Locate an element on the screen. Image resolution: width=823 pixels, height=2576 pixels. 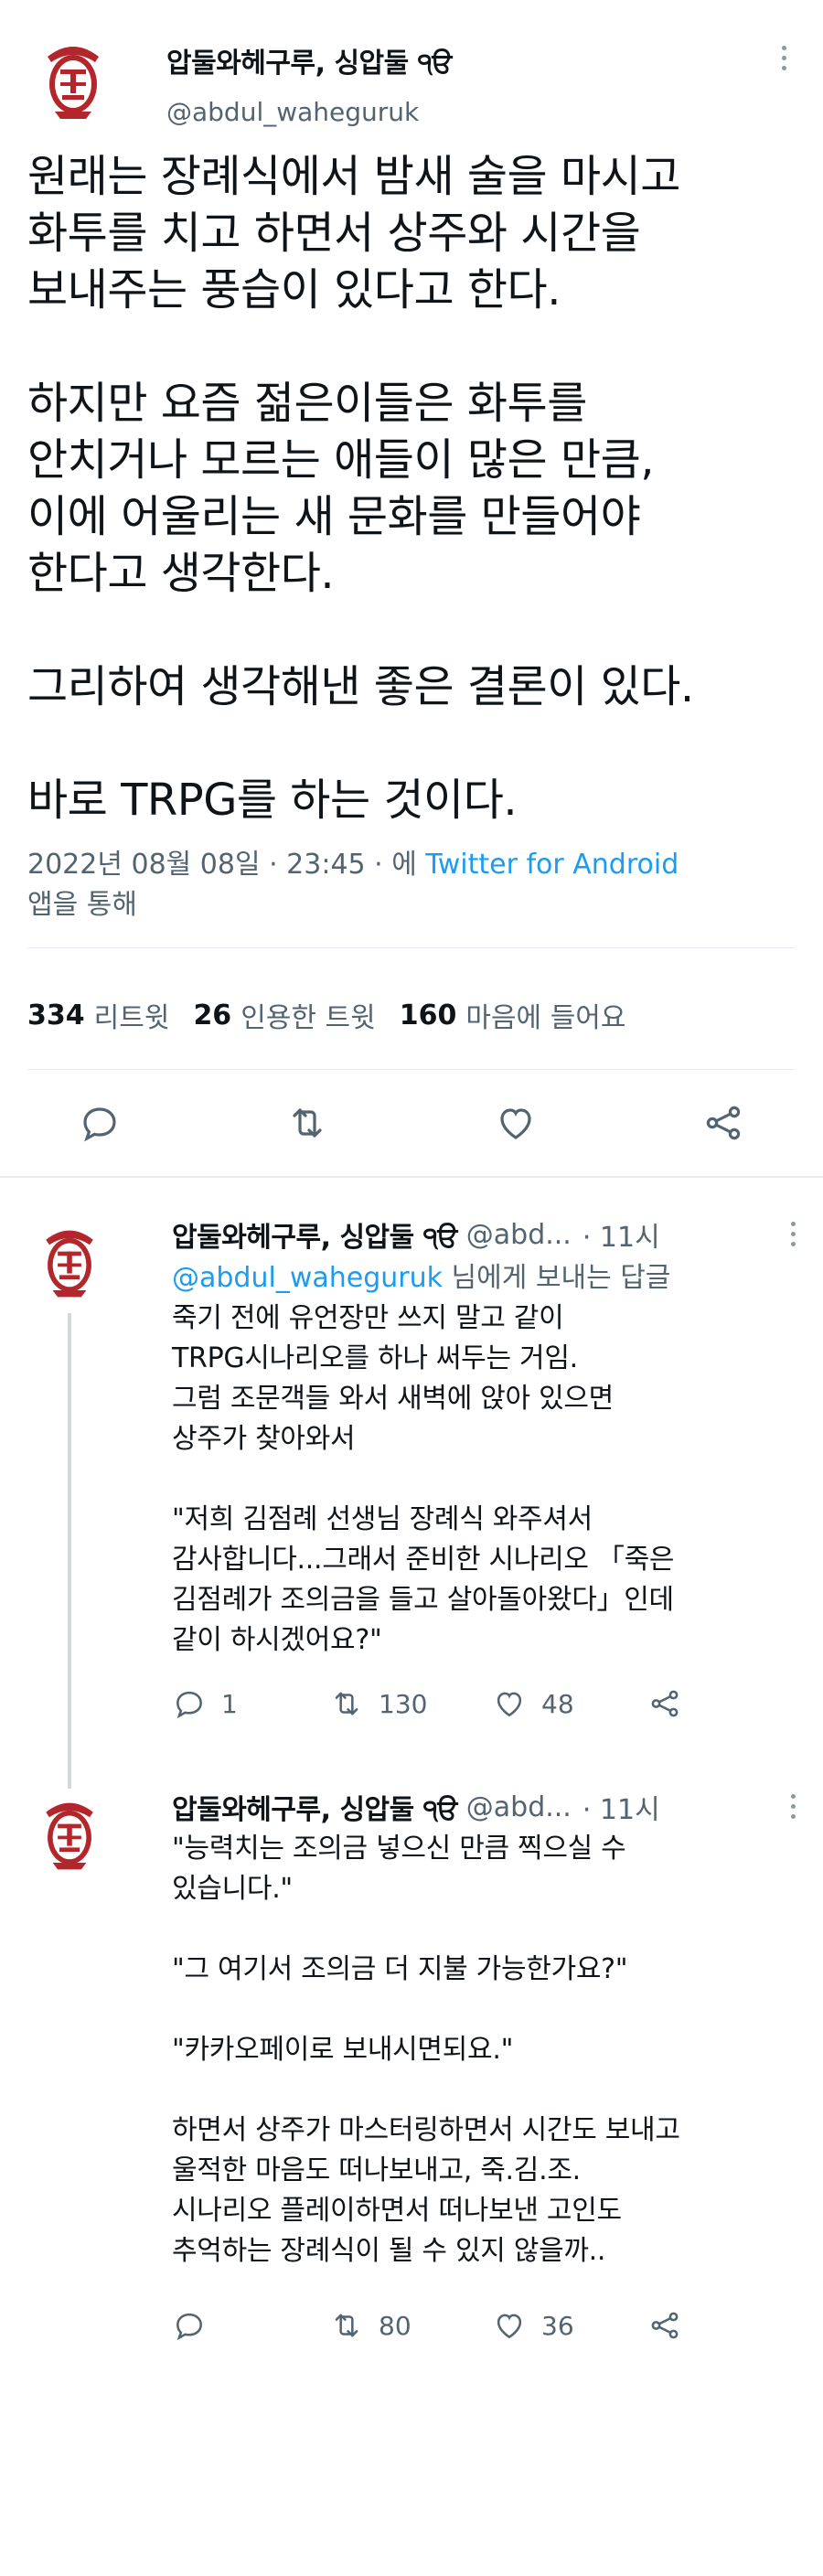
paragraph: 그리하여 생각해낸 좋은 결론이 있다. is located at coordinates (412, 686).